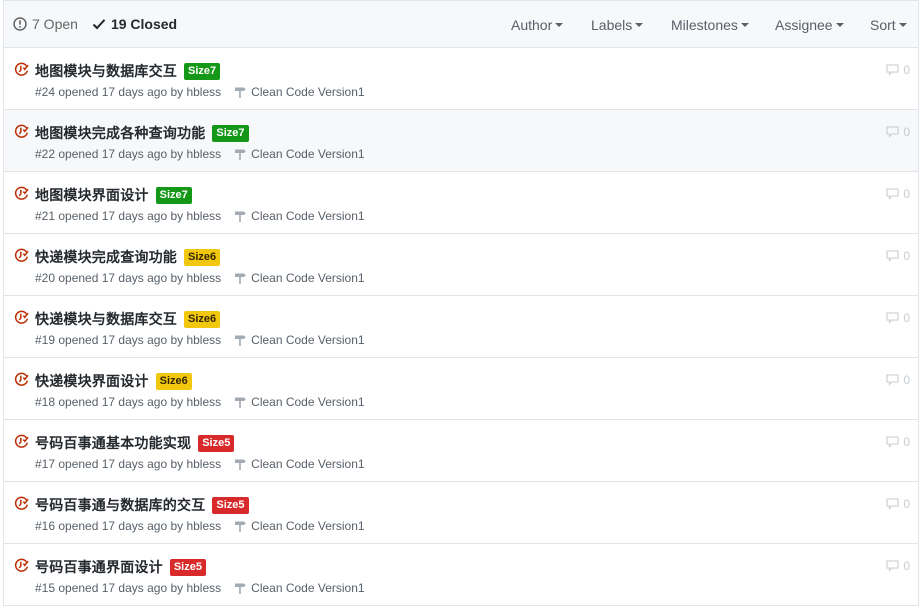 The width and height of the screenshot is (921, 606). I want to click on labels-filter: Labels, so click(617, 25).